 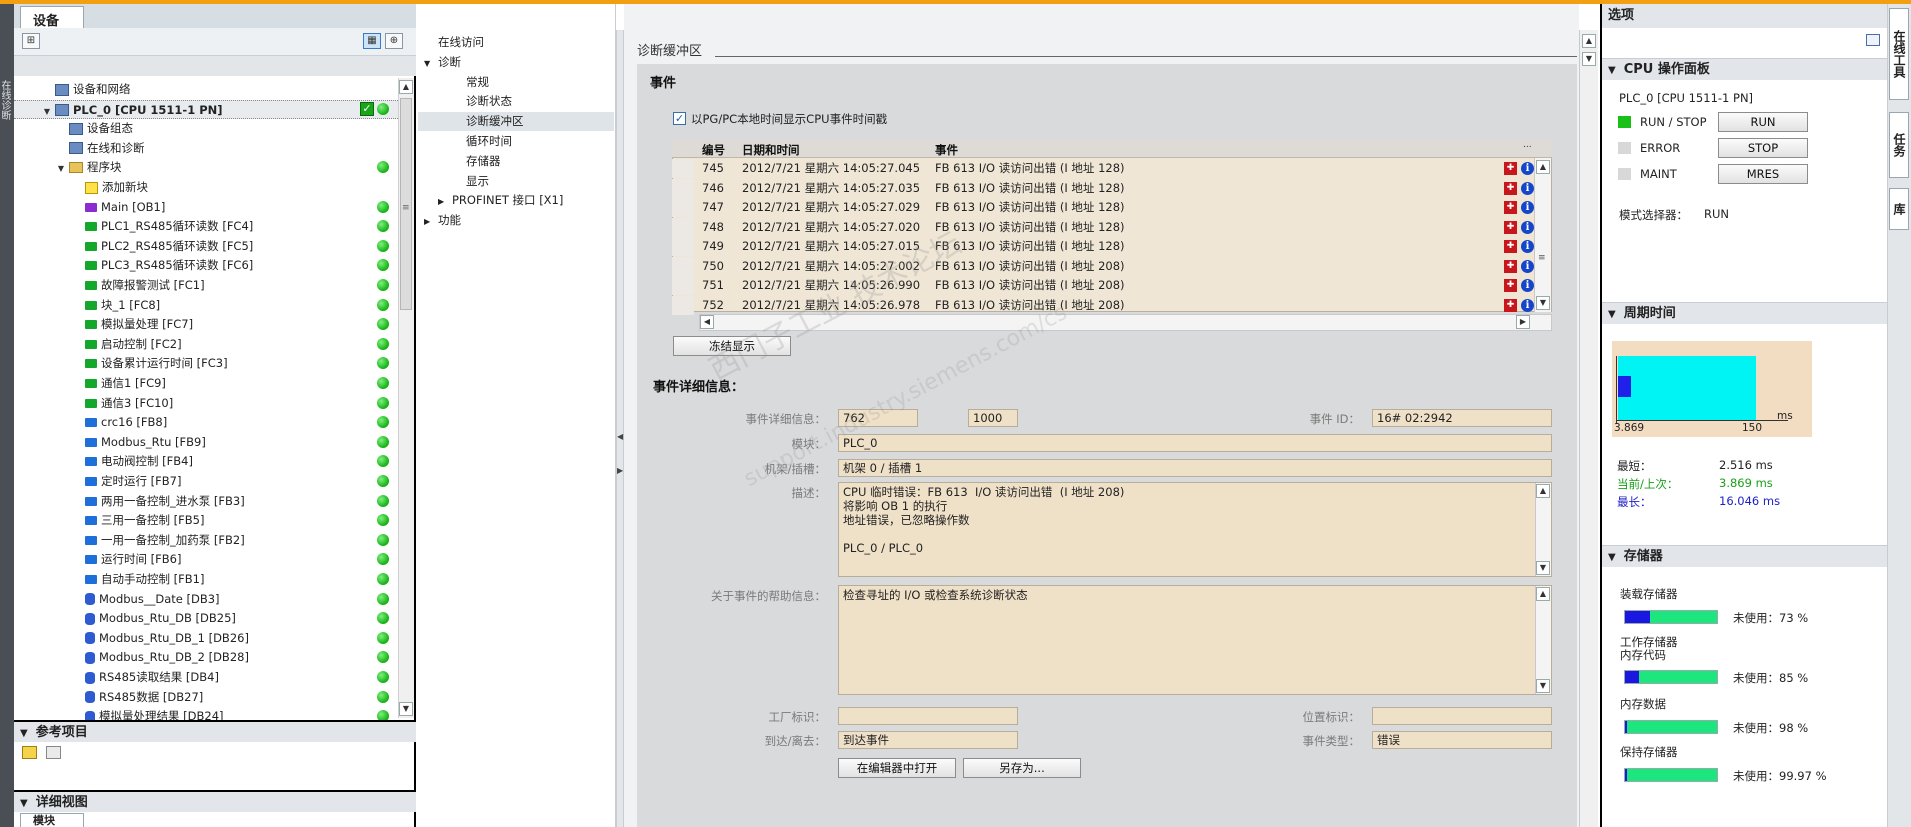 What do you see at coordinates (1543, 303) in the screenshot?
I see `table-scroll-down-icon: ▼` at bounding box center [1543, 303].